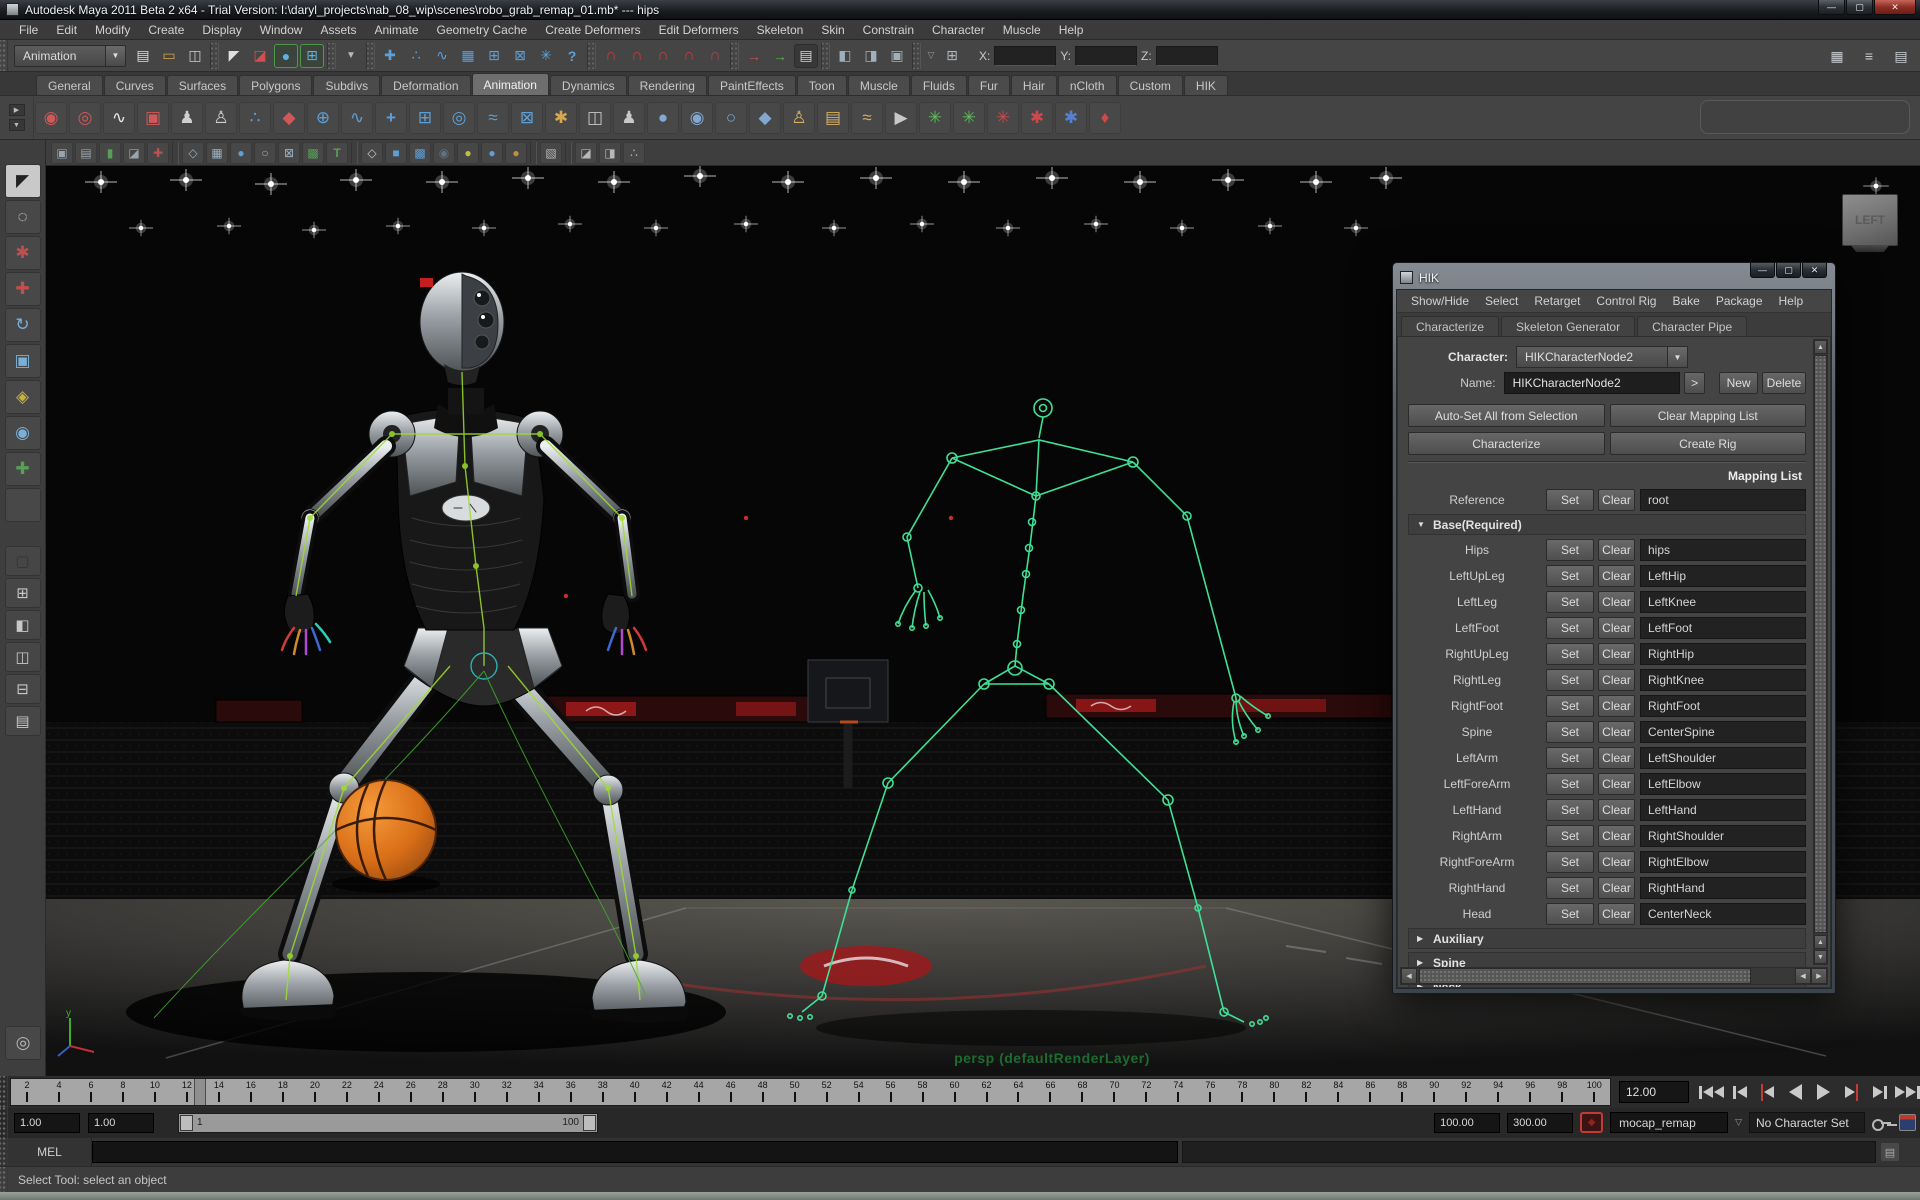 The height and width of the screenshot is (1200, 1920). What do you see at coordinates (22, 689) in the screenshot?
I see `layout-hypershade: ⊟` at bounding box center [22, 689].